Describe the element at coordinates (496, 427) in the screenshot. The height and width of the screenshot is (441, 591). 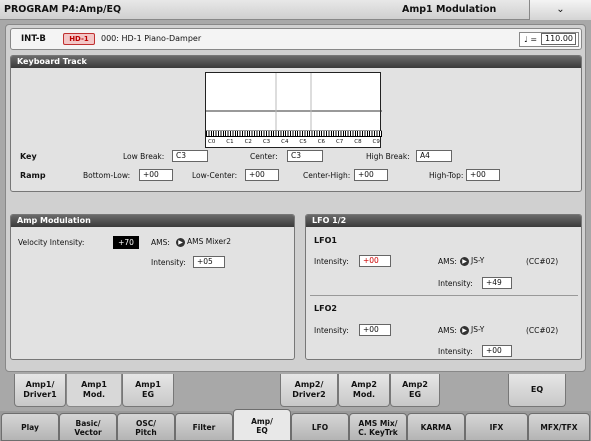
I see `tab-ifx: IFX` at that location.